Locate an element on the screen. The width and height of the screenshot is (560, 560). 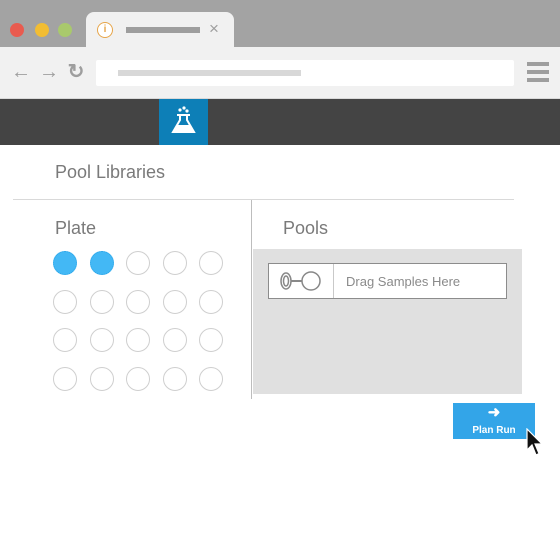
pools-title: Pools is located at coordinates (306, 228).